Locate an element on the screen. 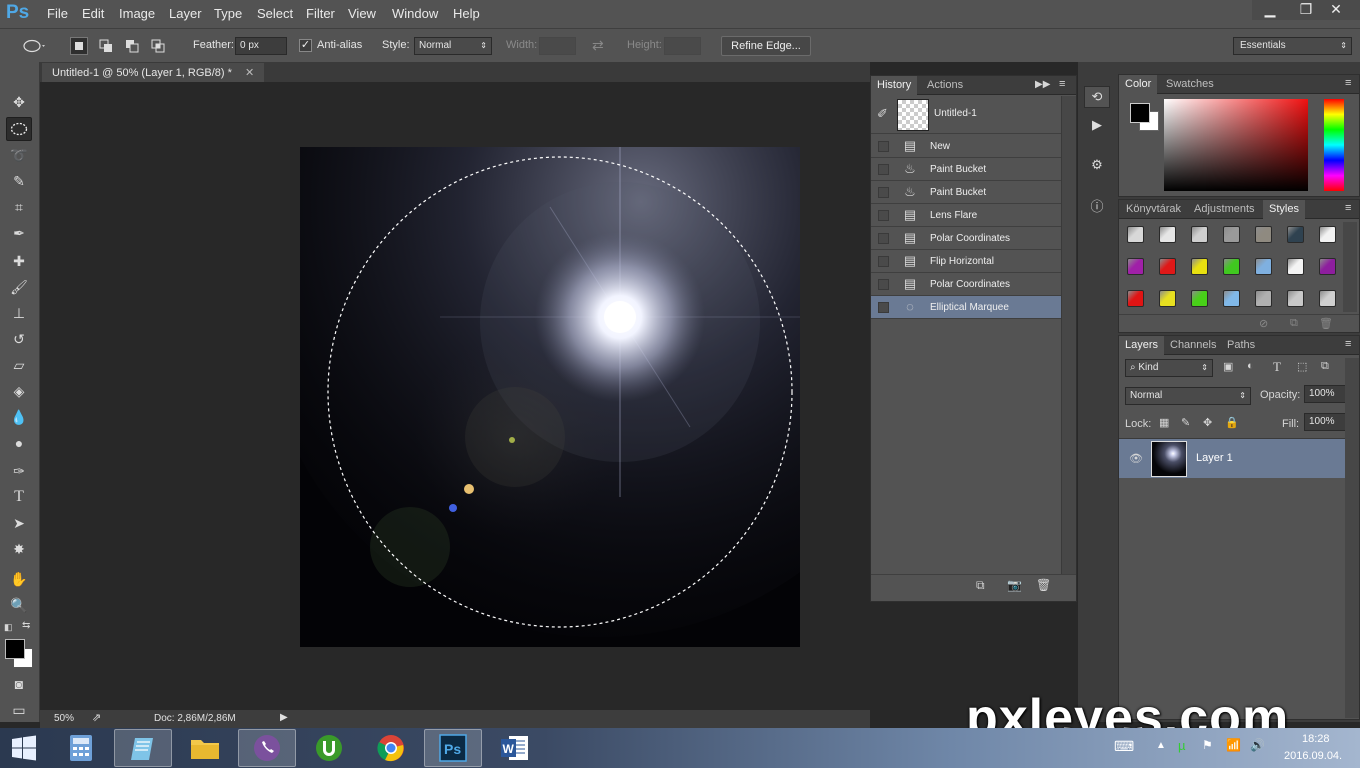  new-style-icon: ⧉ is located at coordinates (1294, 323).